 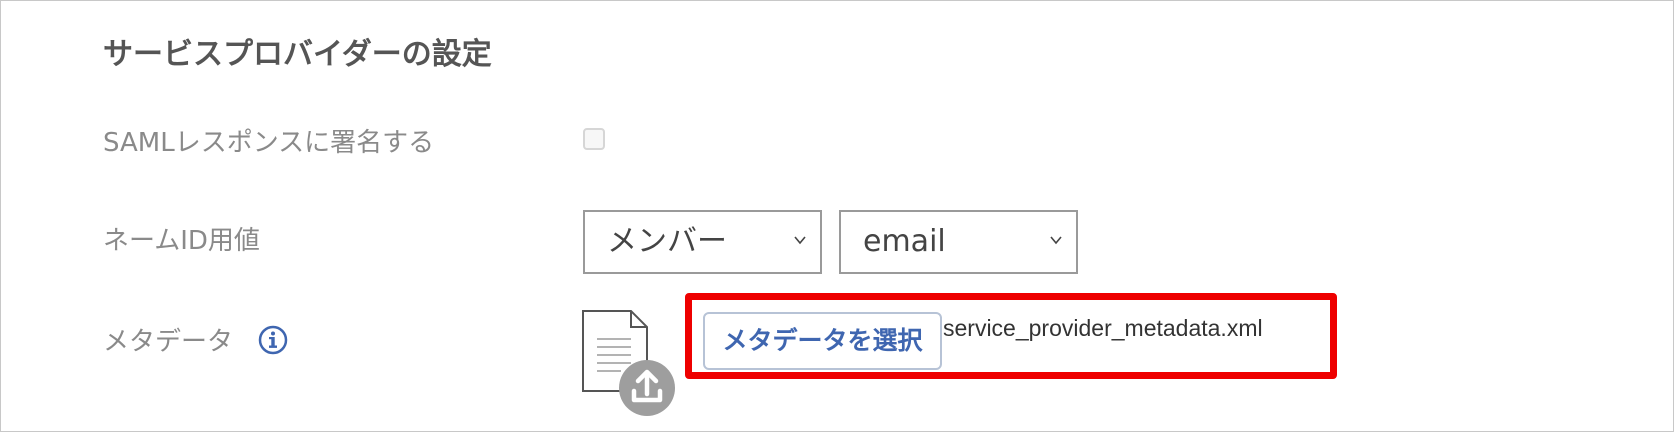 What do you see at coordinates (904, 241) in the screenshot?
I see `name-id-attribute-value: email` at bounding box center [904, 241].